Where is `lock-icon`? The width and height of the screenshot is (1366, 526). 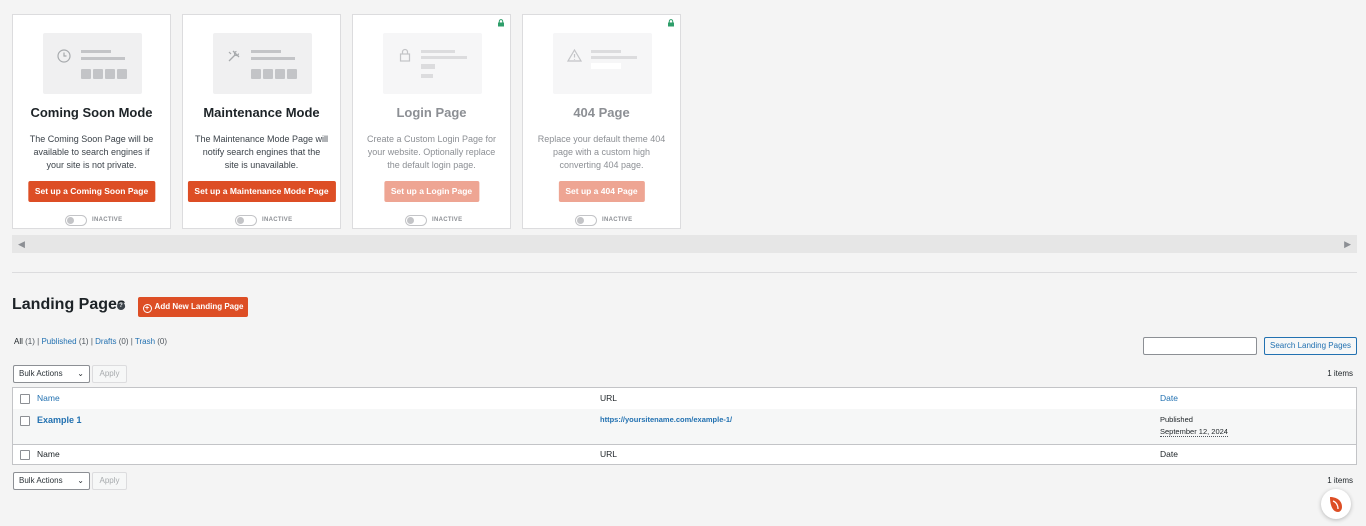 lock-icon is located at coordinates (405, 55).